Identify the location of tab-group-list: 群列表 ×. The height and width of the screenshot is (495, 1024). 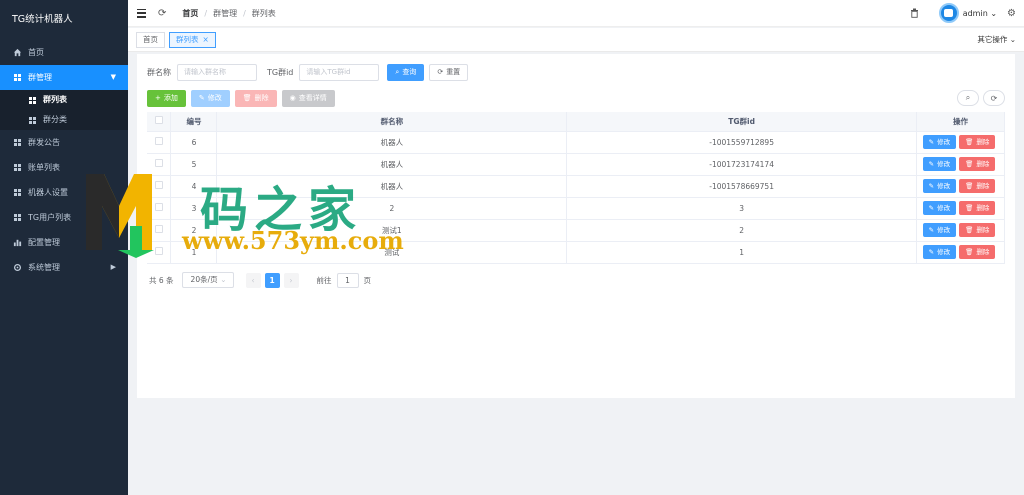
(192, 39).